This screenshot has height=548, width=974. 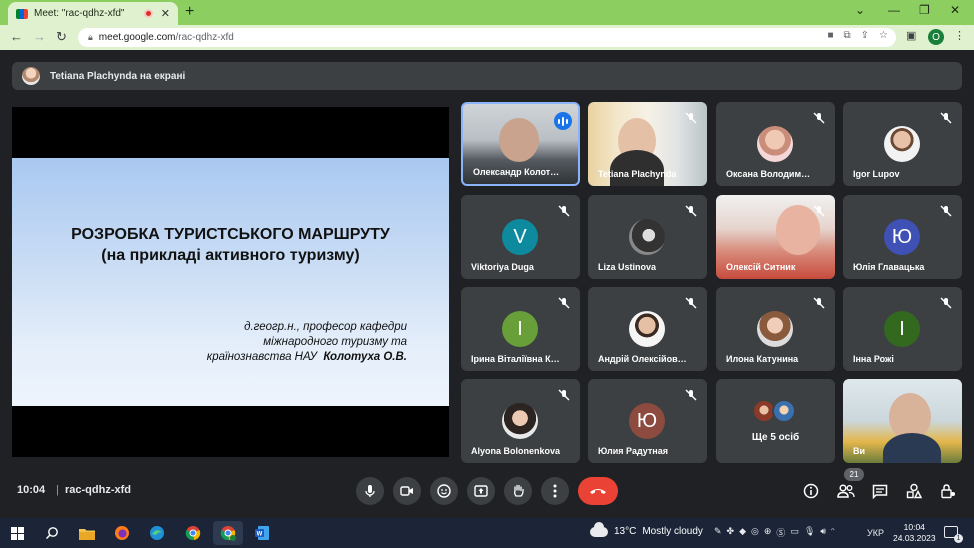 What do you see at coordinates (262, 533) in the screenshot?
I see `word-icon: W` at bounding box center [262, 533].